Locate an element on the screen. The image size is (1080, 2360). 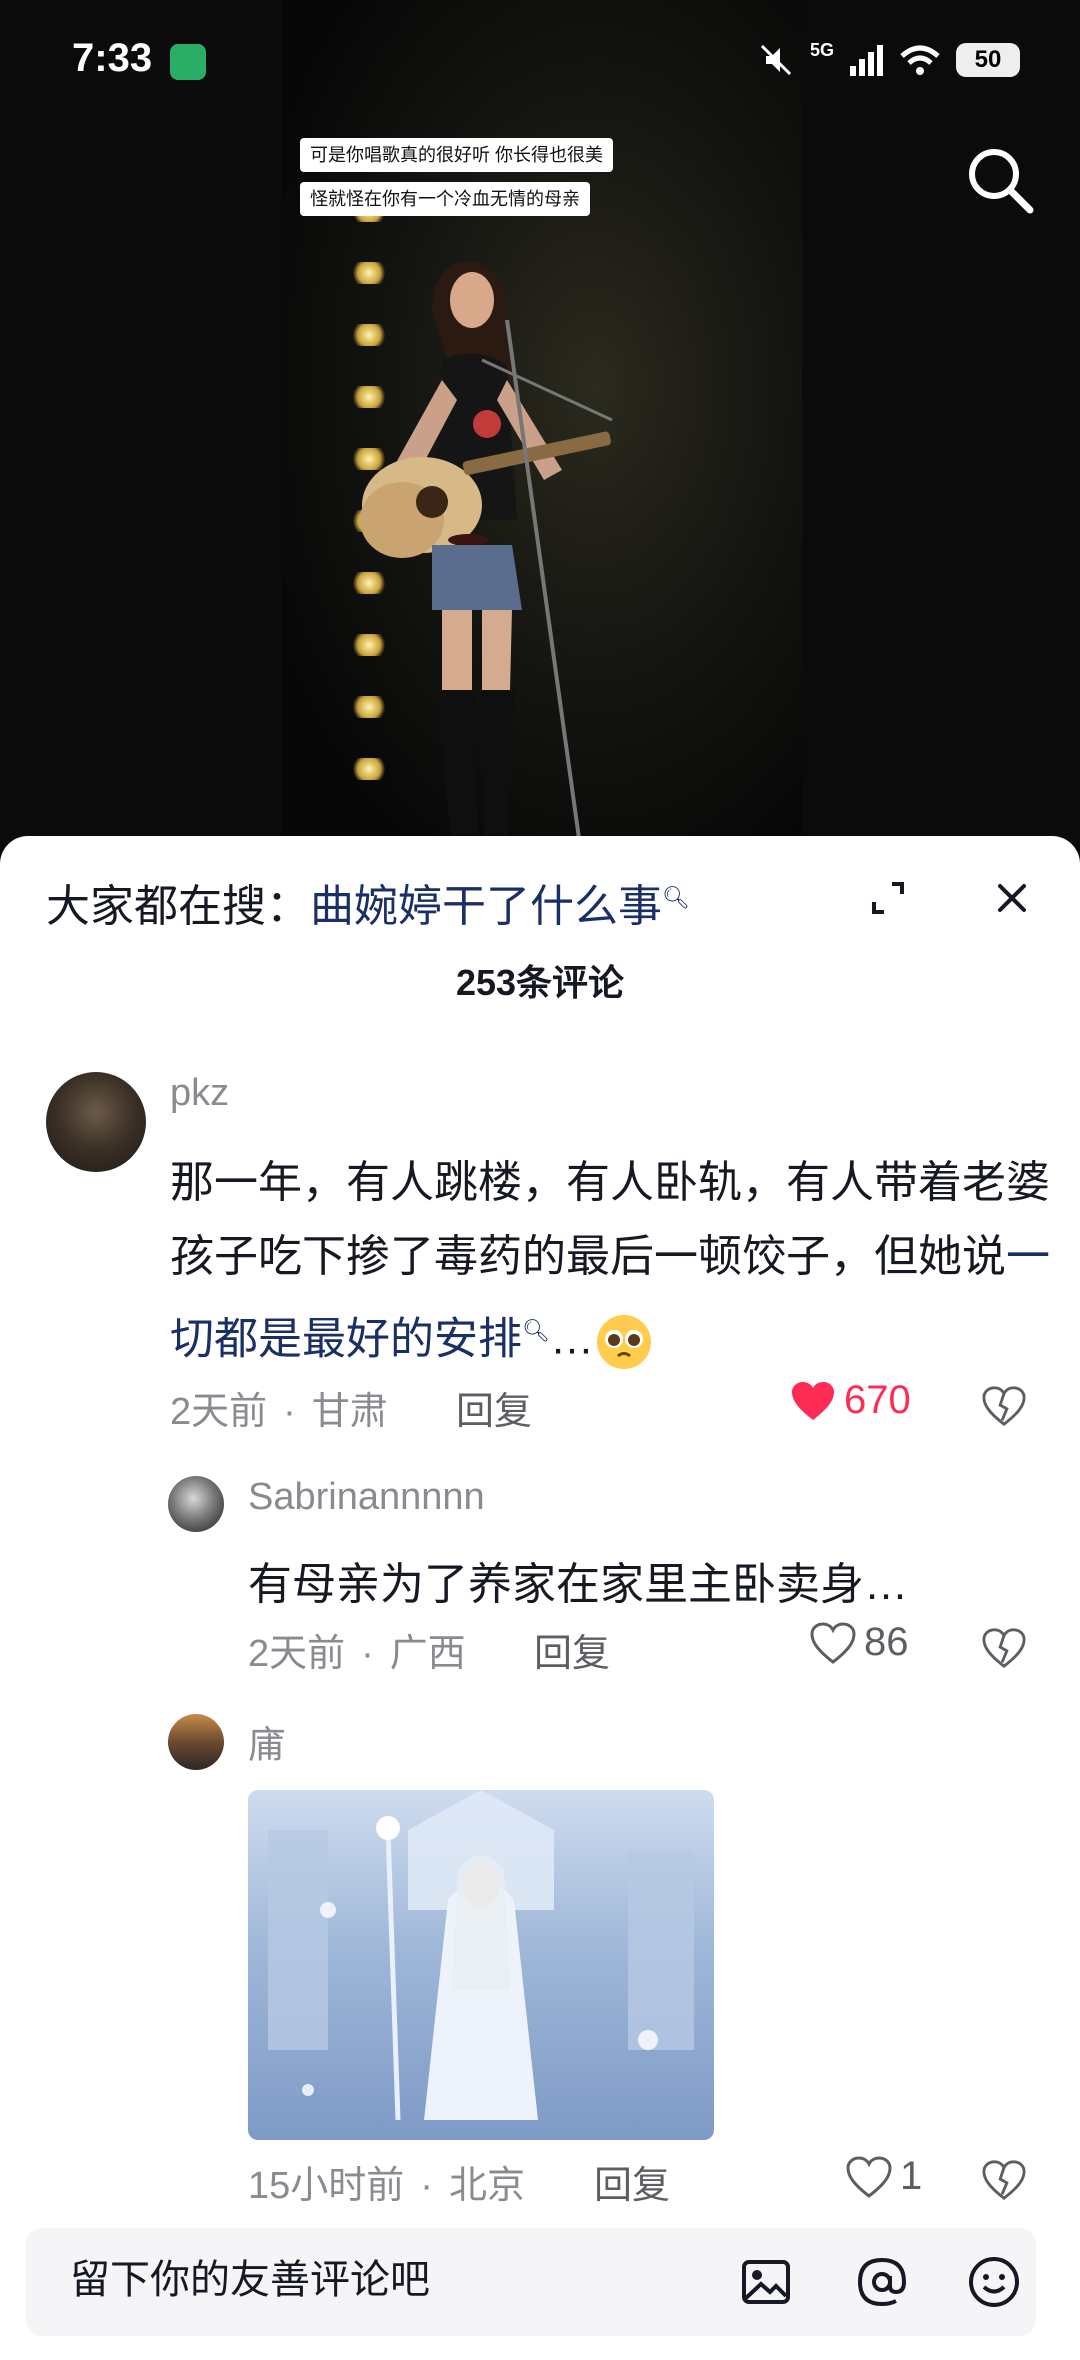
status-icons: 5G 50 is located at coordinates (888, 60).